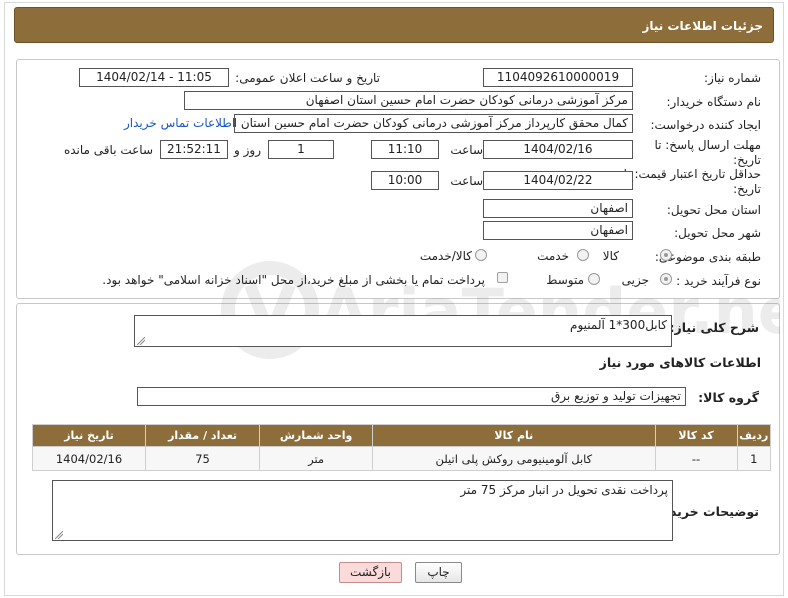  I want to click on reply-deadline-label: مهلت ارسال پاسخ: تا تاریخ:, so click(707, 152).